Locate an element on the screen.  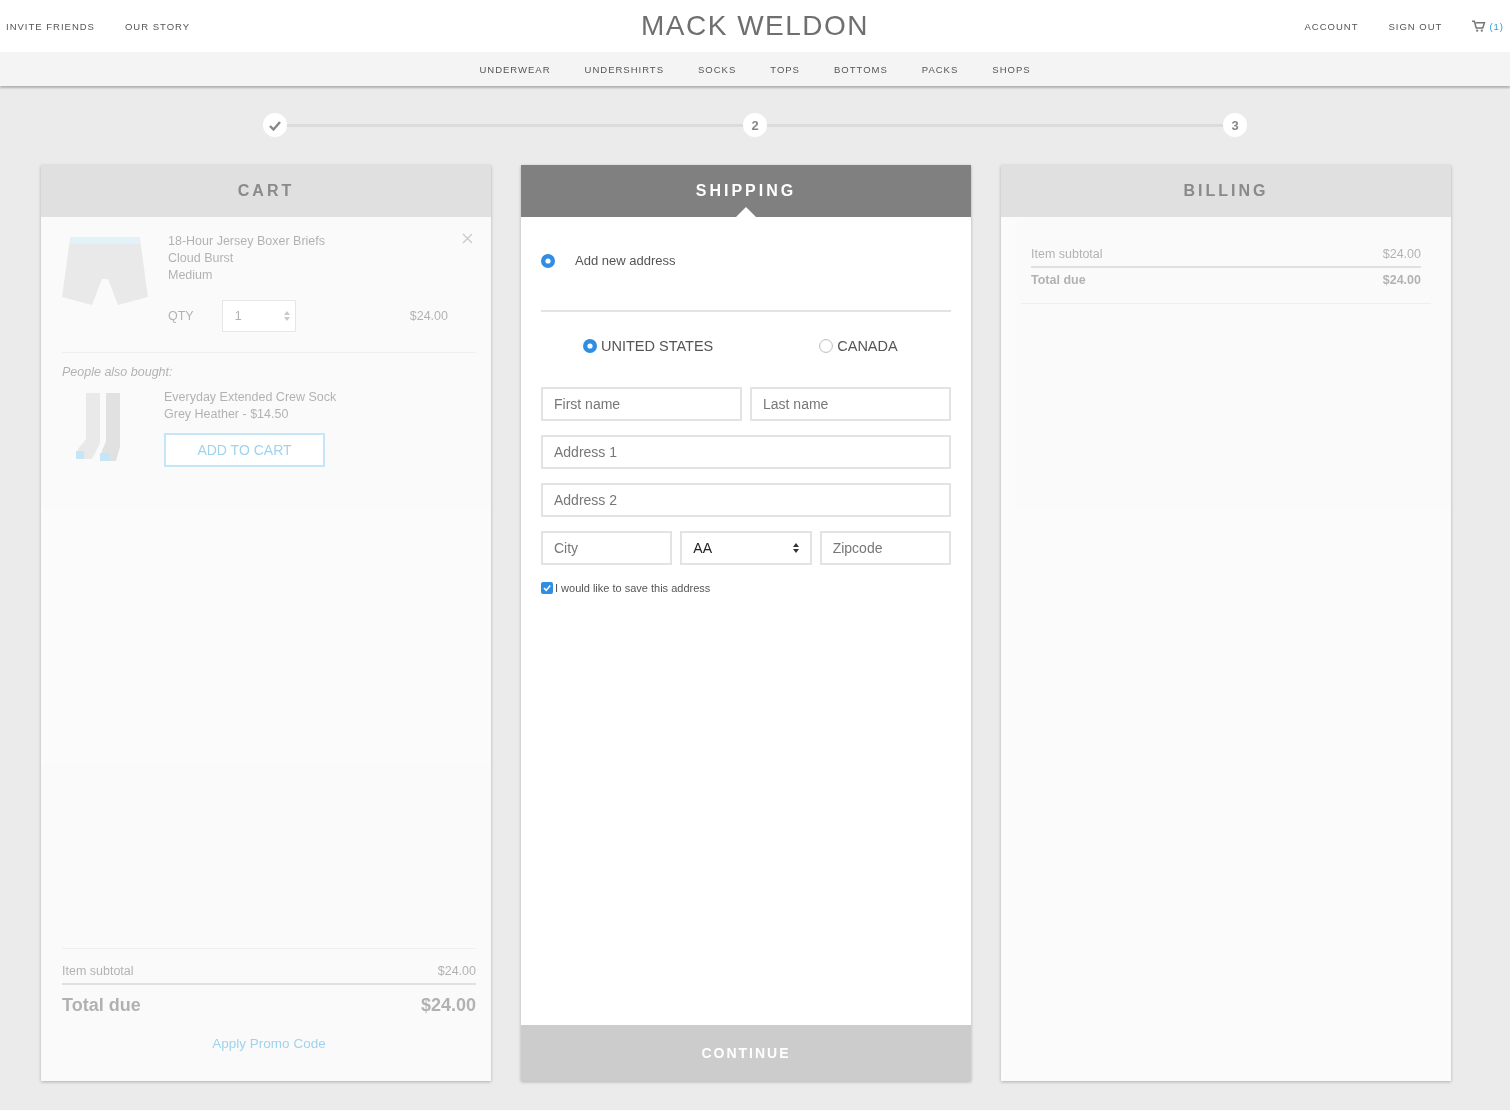
pointer-icon is located at coordinates (746, 212).